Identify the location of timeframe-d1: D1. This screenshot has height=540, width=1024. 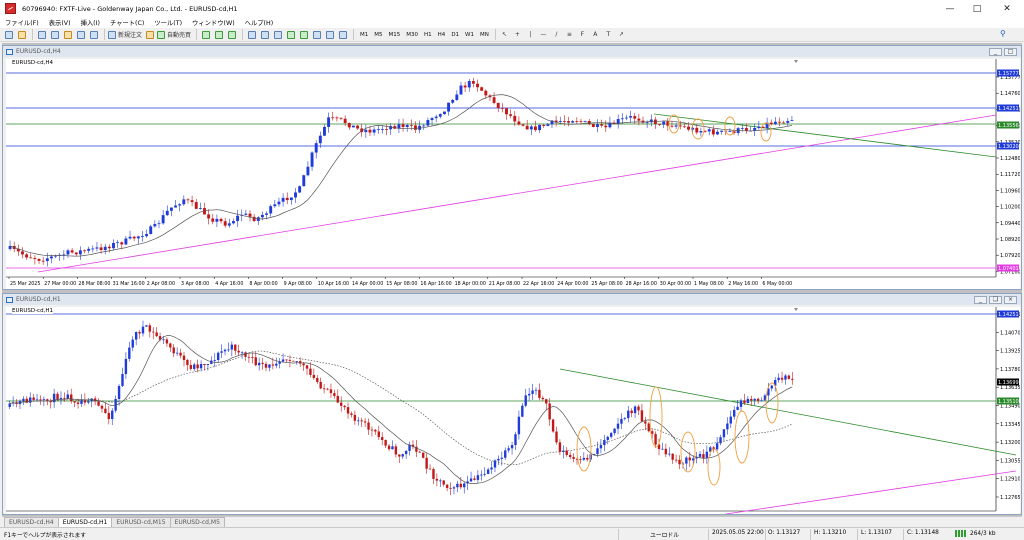
(455, 35).